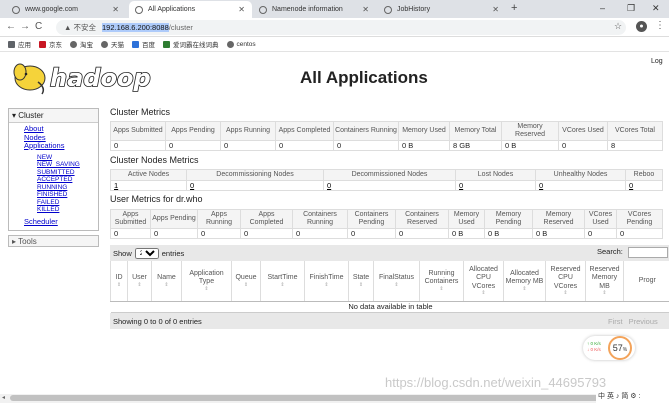 The height and width of the screenshot is (403, 669). Describe the element at coordinates (53, 195) in the screenshot. I see `sidebar-state-finished: FINISHED` at that location.